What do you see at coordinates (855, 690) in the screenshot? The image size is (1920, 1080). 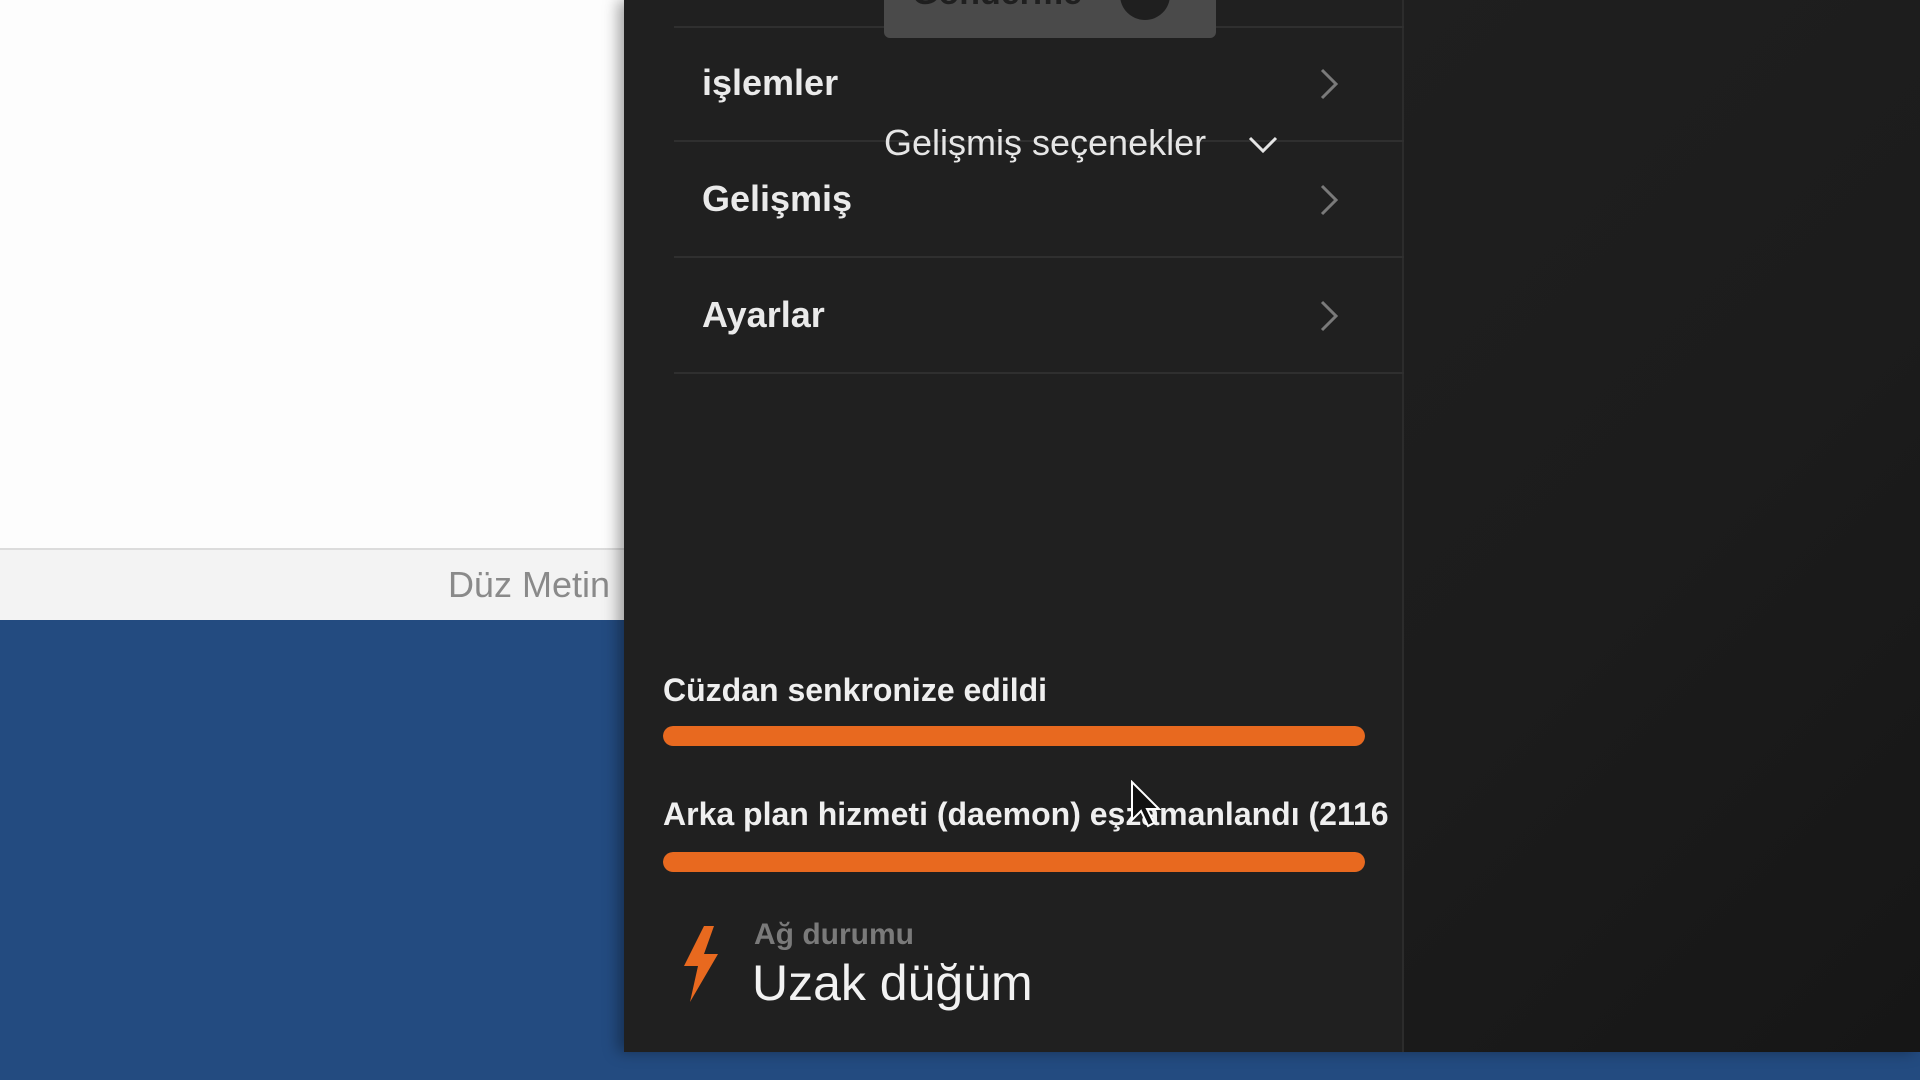 I see `wallet-sync-label: Cüzdan senkronize edildi` at bounding box center [855, 690].